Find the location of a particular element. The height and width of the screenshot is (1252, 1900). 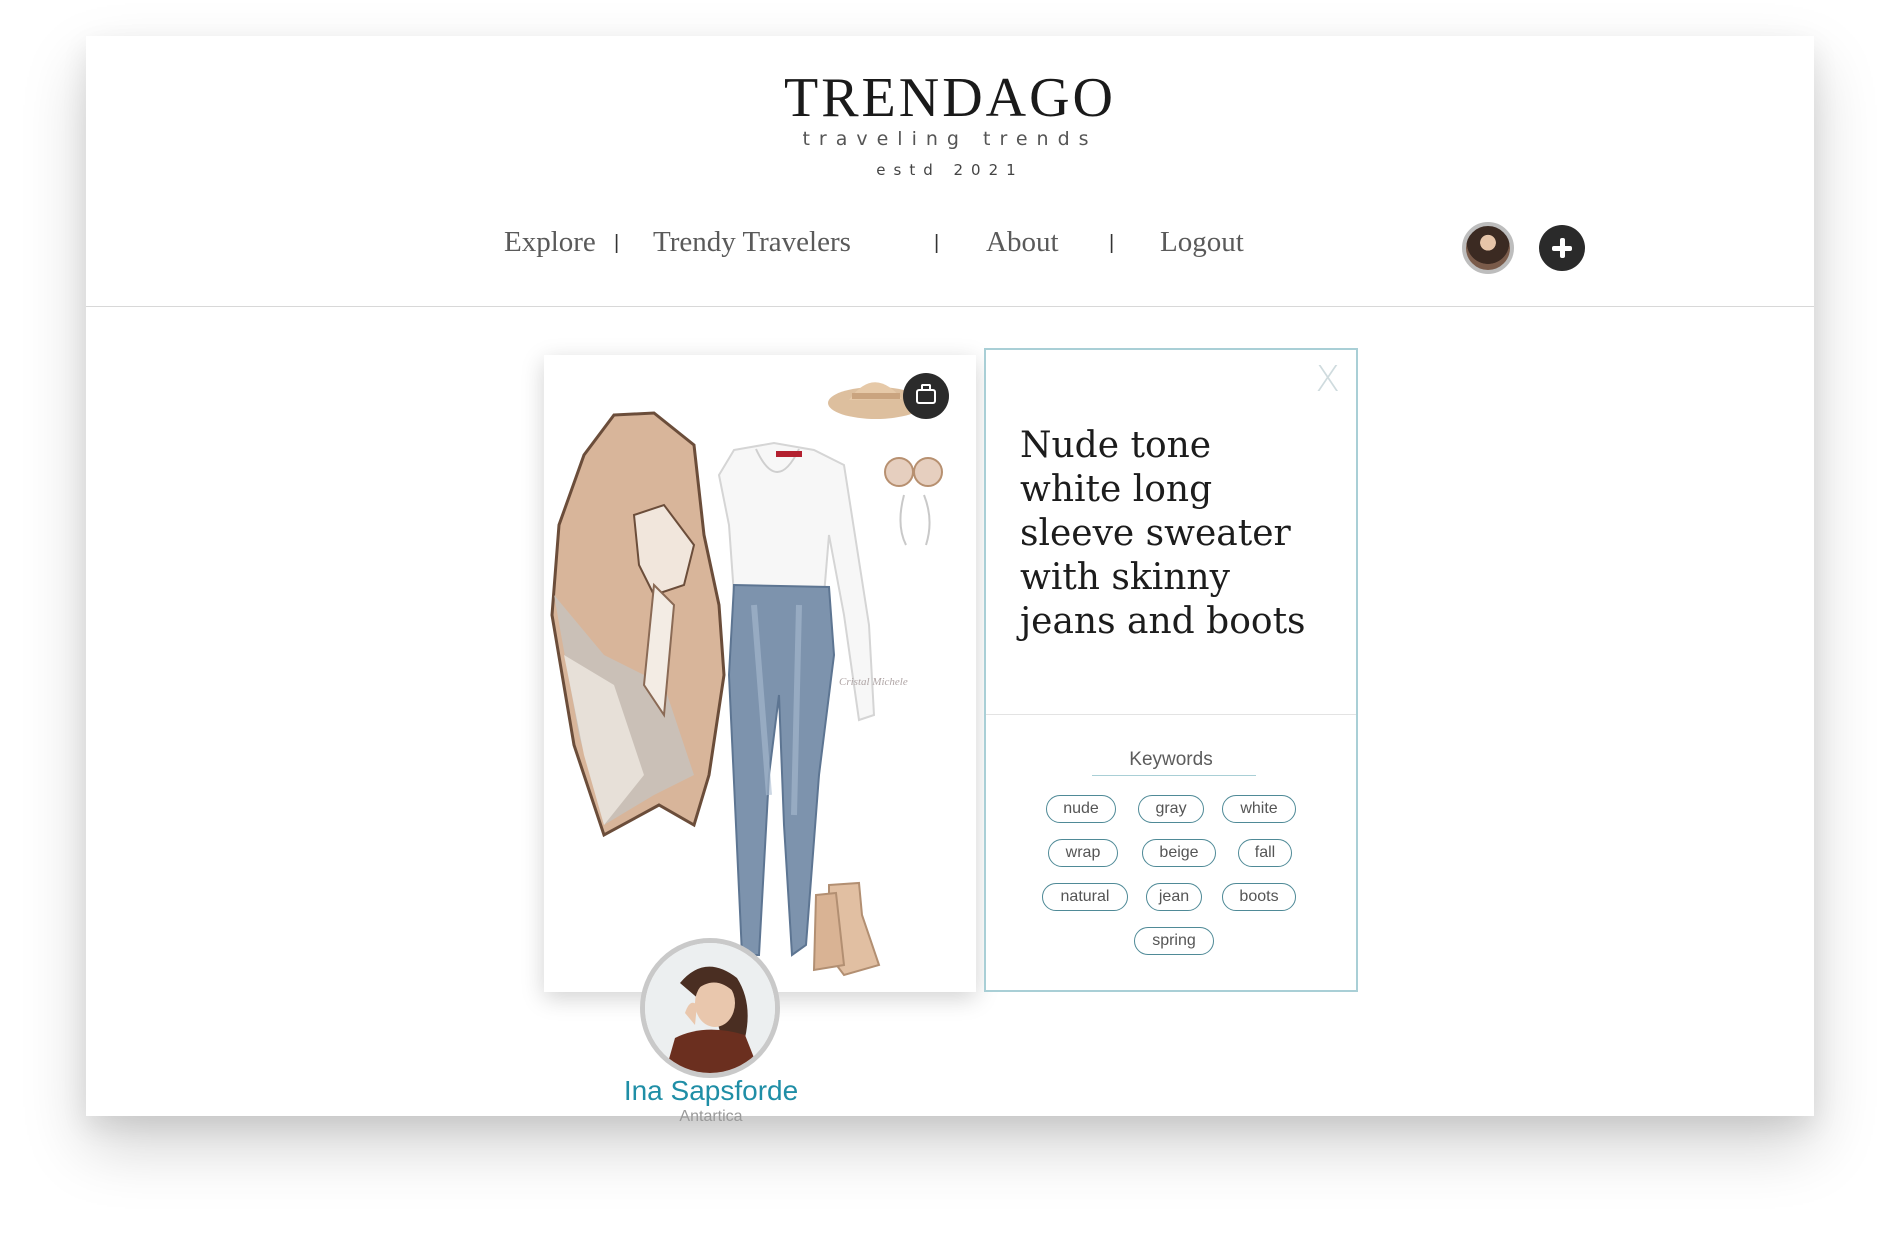

brand-title: TRENDAGO is located at coordinates (950, 98).